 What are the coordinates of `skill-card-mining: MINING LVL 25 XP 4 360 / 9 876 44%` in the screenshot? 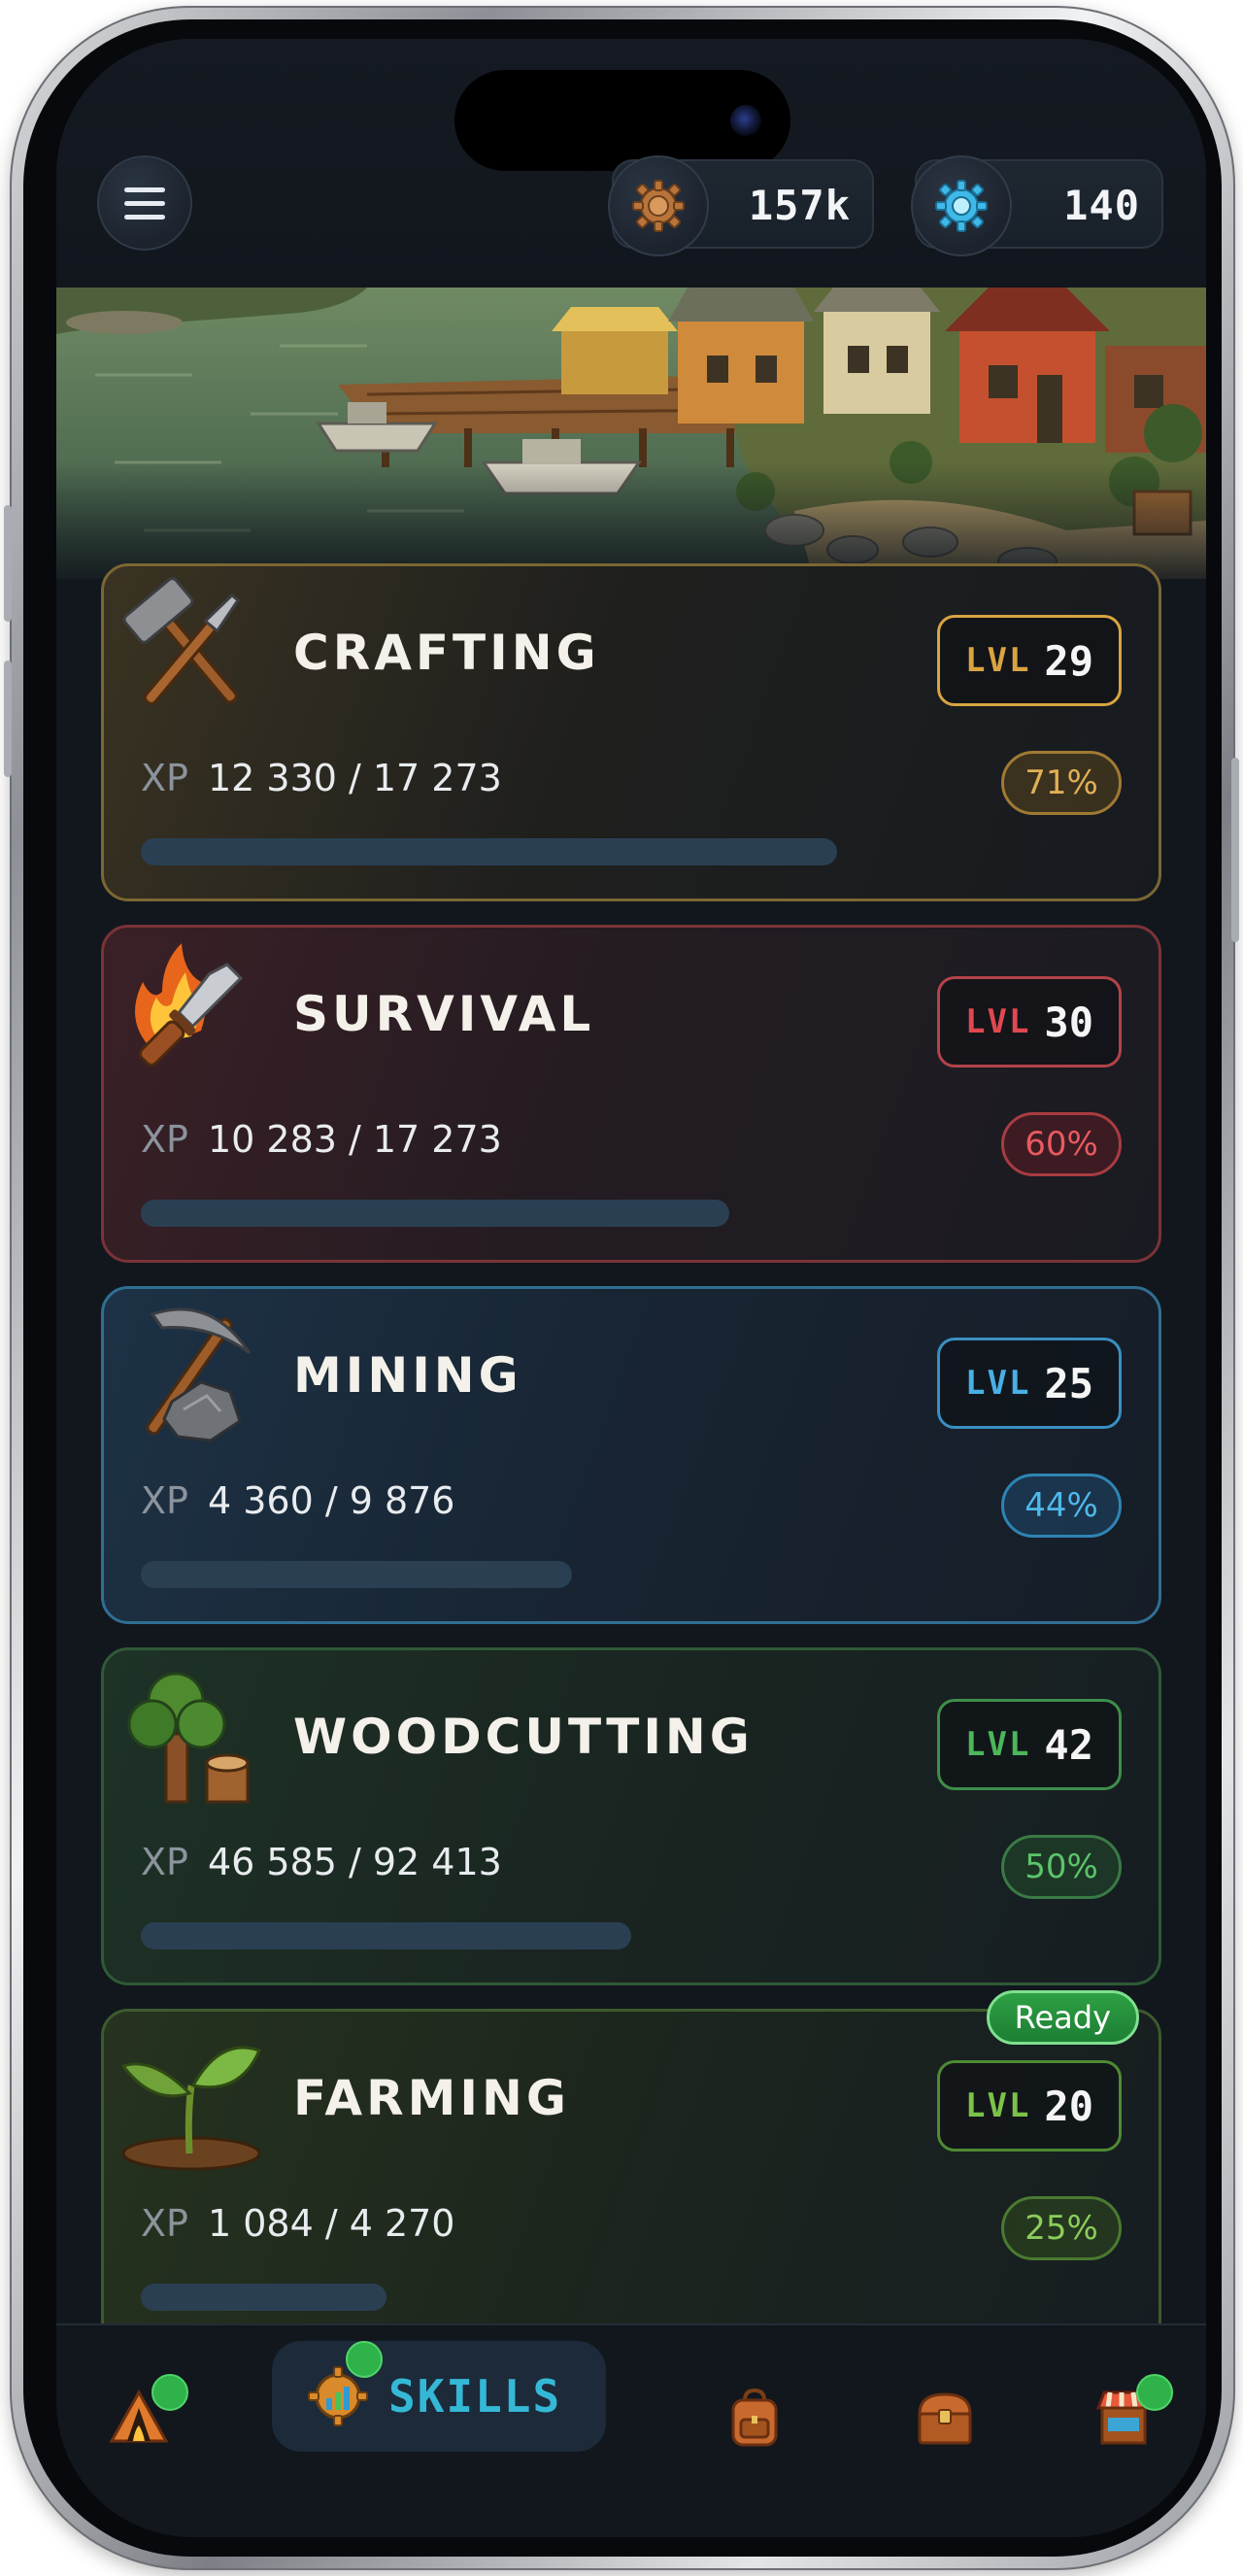 It's located at (631, 1455).